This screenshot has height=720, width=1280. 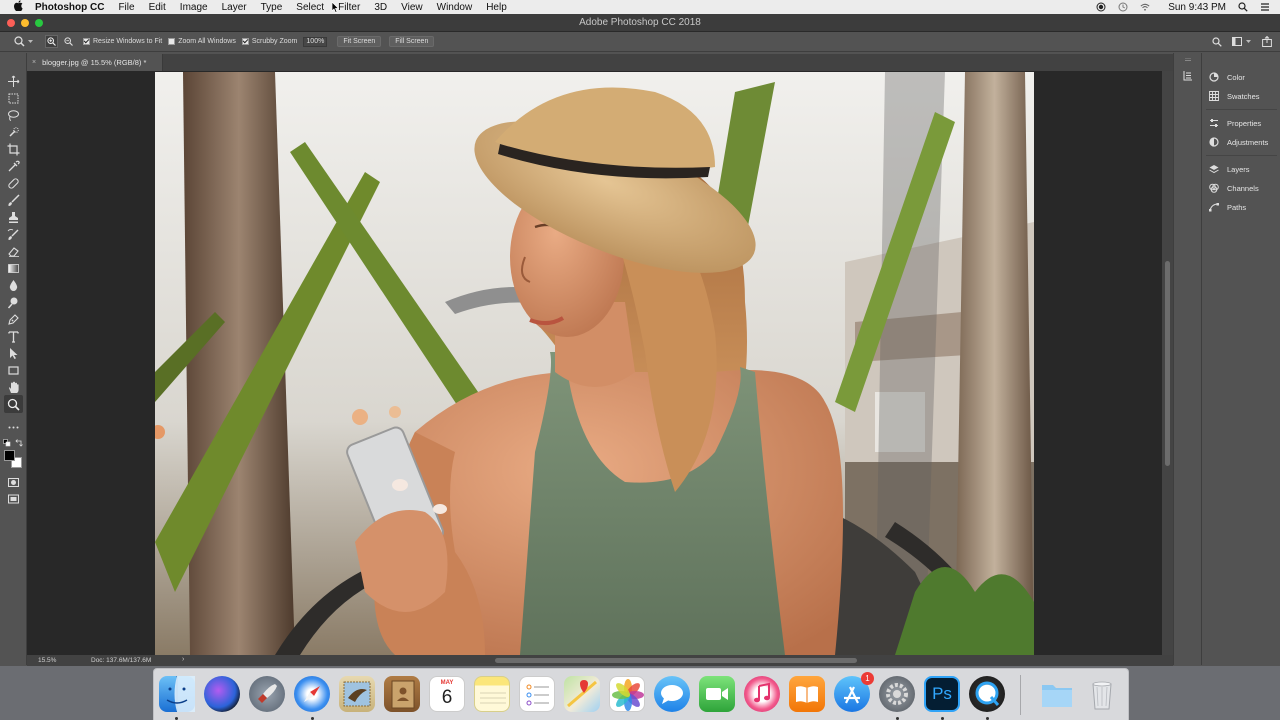 I want to click on adjustments-panel-button: Adjustments, so click(x=1238, y=142).